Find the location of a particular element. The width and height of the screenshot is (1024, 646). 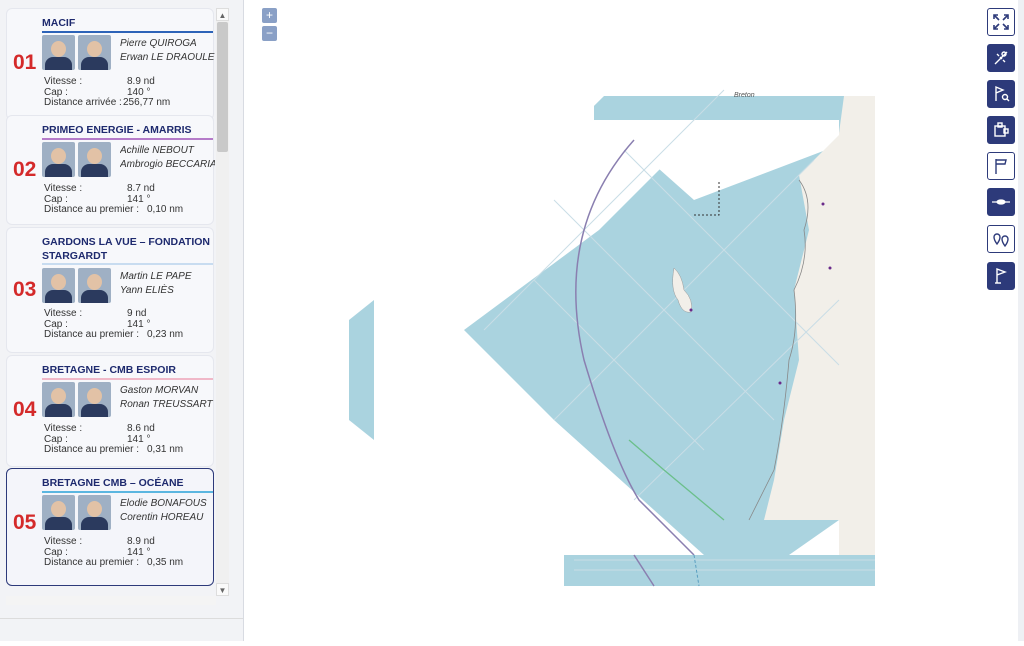

stat-value: 0,35 nm is located at coordinates (165, 562).